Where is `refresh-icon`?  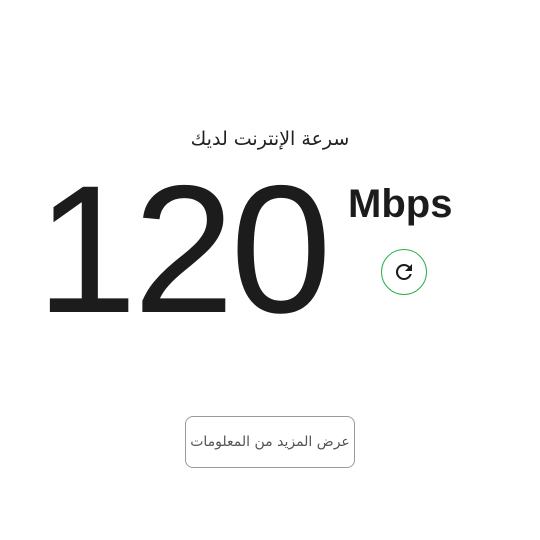 refresh-icon is located at coordinates (404, 272).